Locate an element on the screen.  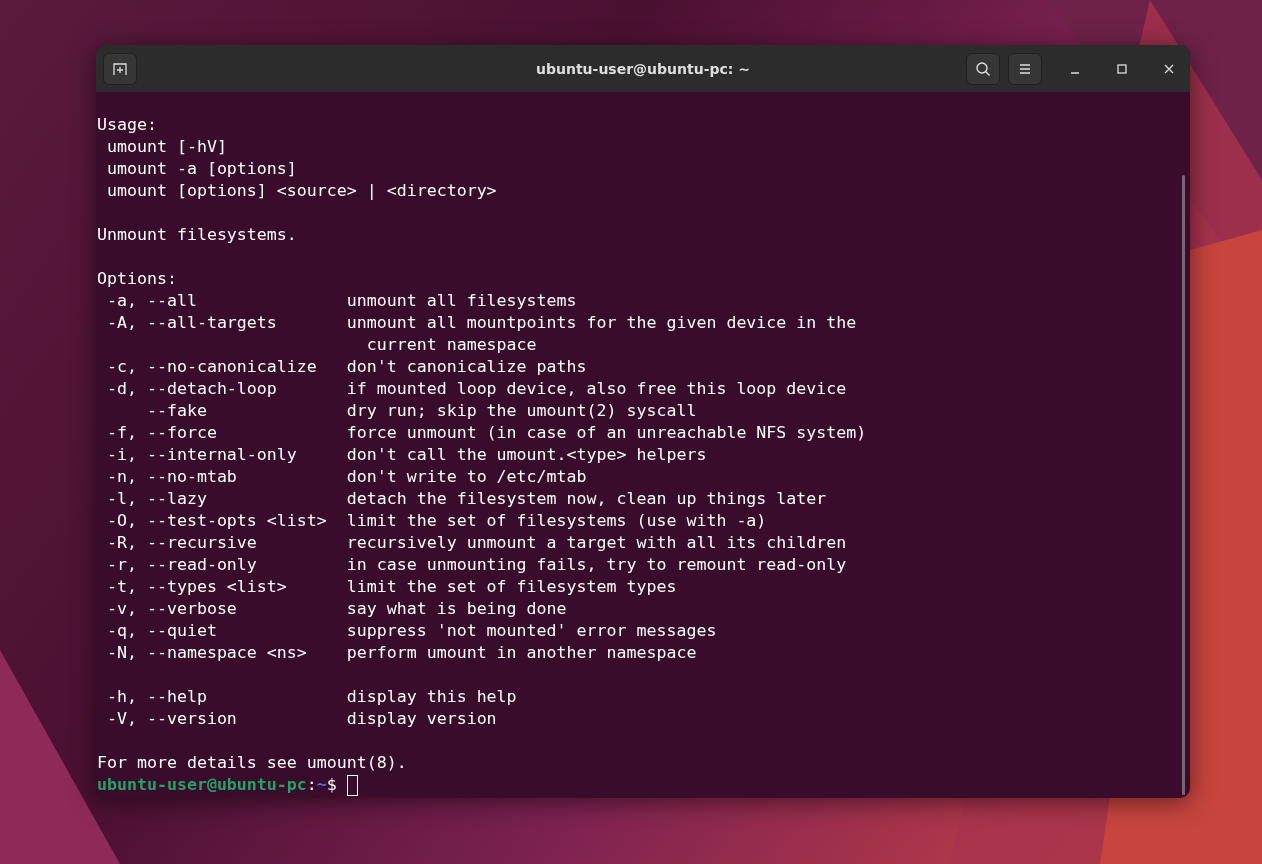
terminal-line: -d, --detach-loop if mounted loop device, also free this loop device is located at coordinates (476, 389).